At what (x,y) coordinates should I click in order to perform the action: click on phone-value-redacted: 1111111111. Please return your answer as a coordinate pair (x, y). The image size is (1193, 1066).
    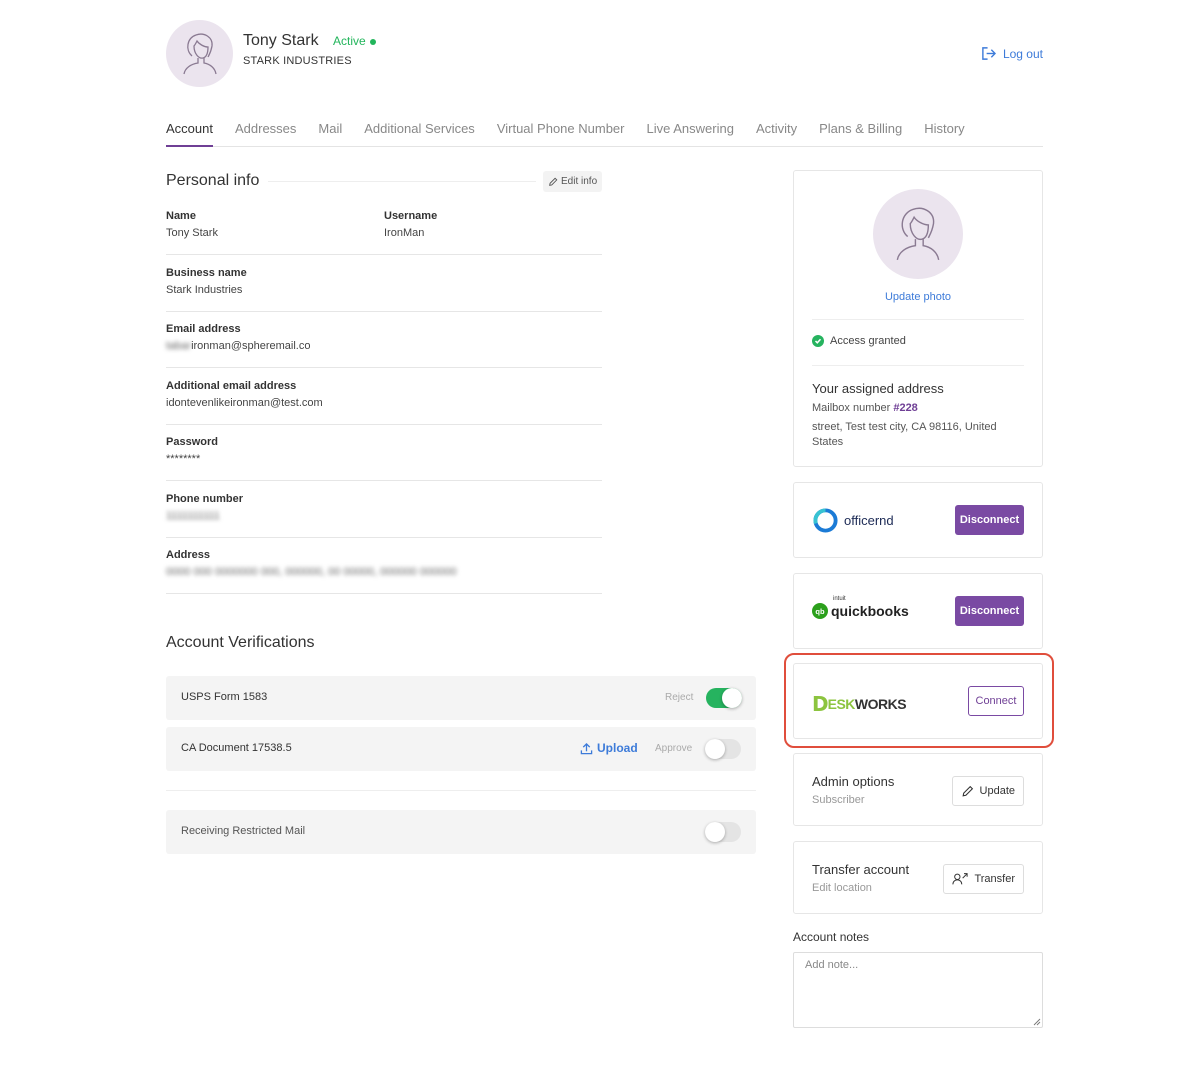
    Looking at the image, I should click on (193, 516).